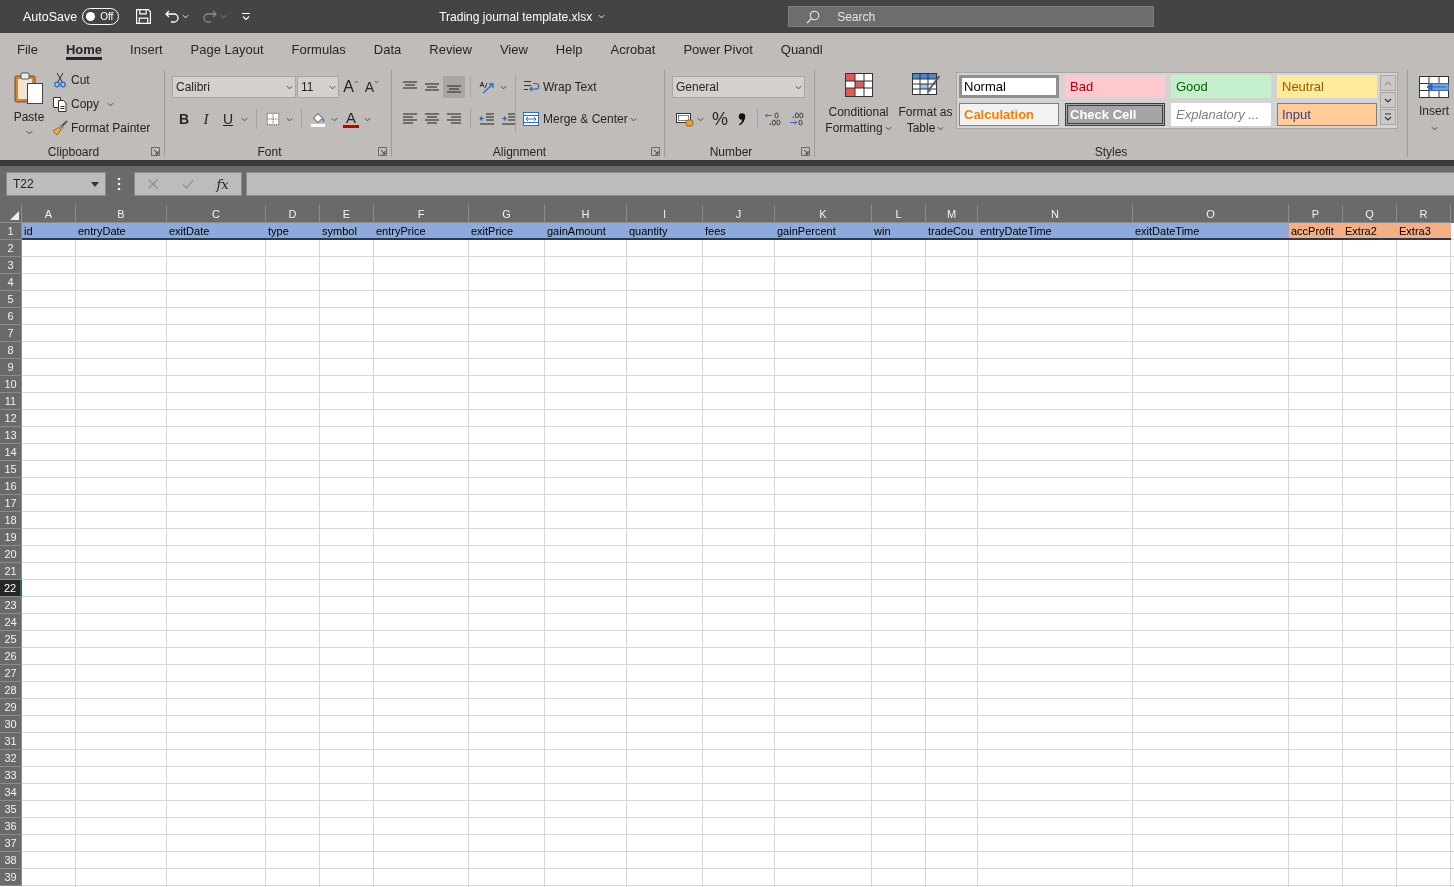  What do you see at coordinates (144, 16) in the screenshot?
I see `save-icon` at bounding box center [144, 16].